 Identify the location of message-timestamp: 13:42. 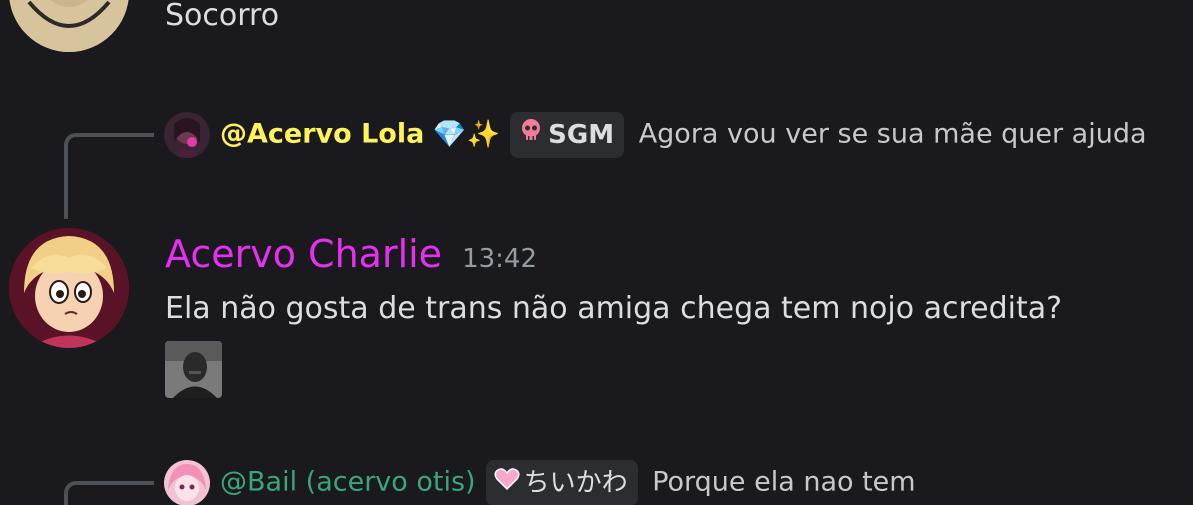
(499, 259).